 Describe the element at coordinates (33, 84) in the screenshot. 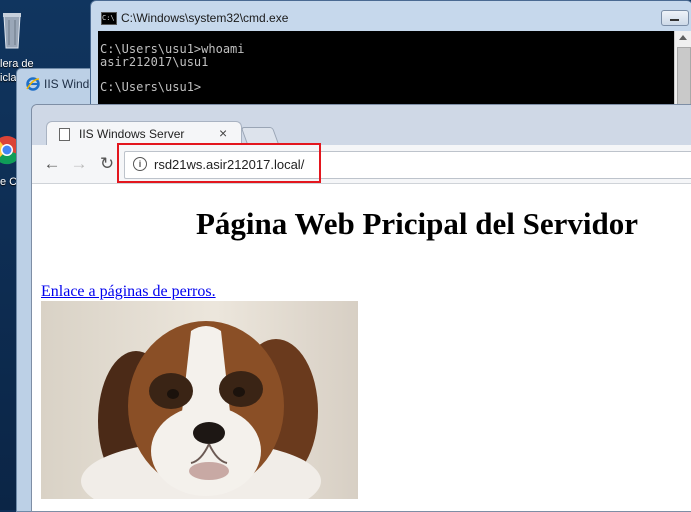

I see `internet-explorer-icon` at that location.